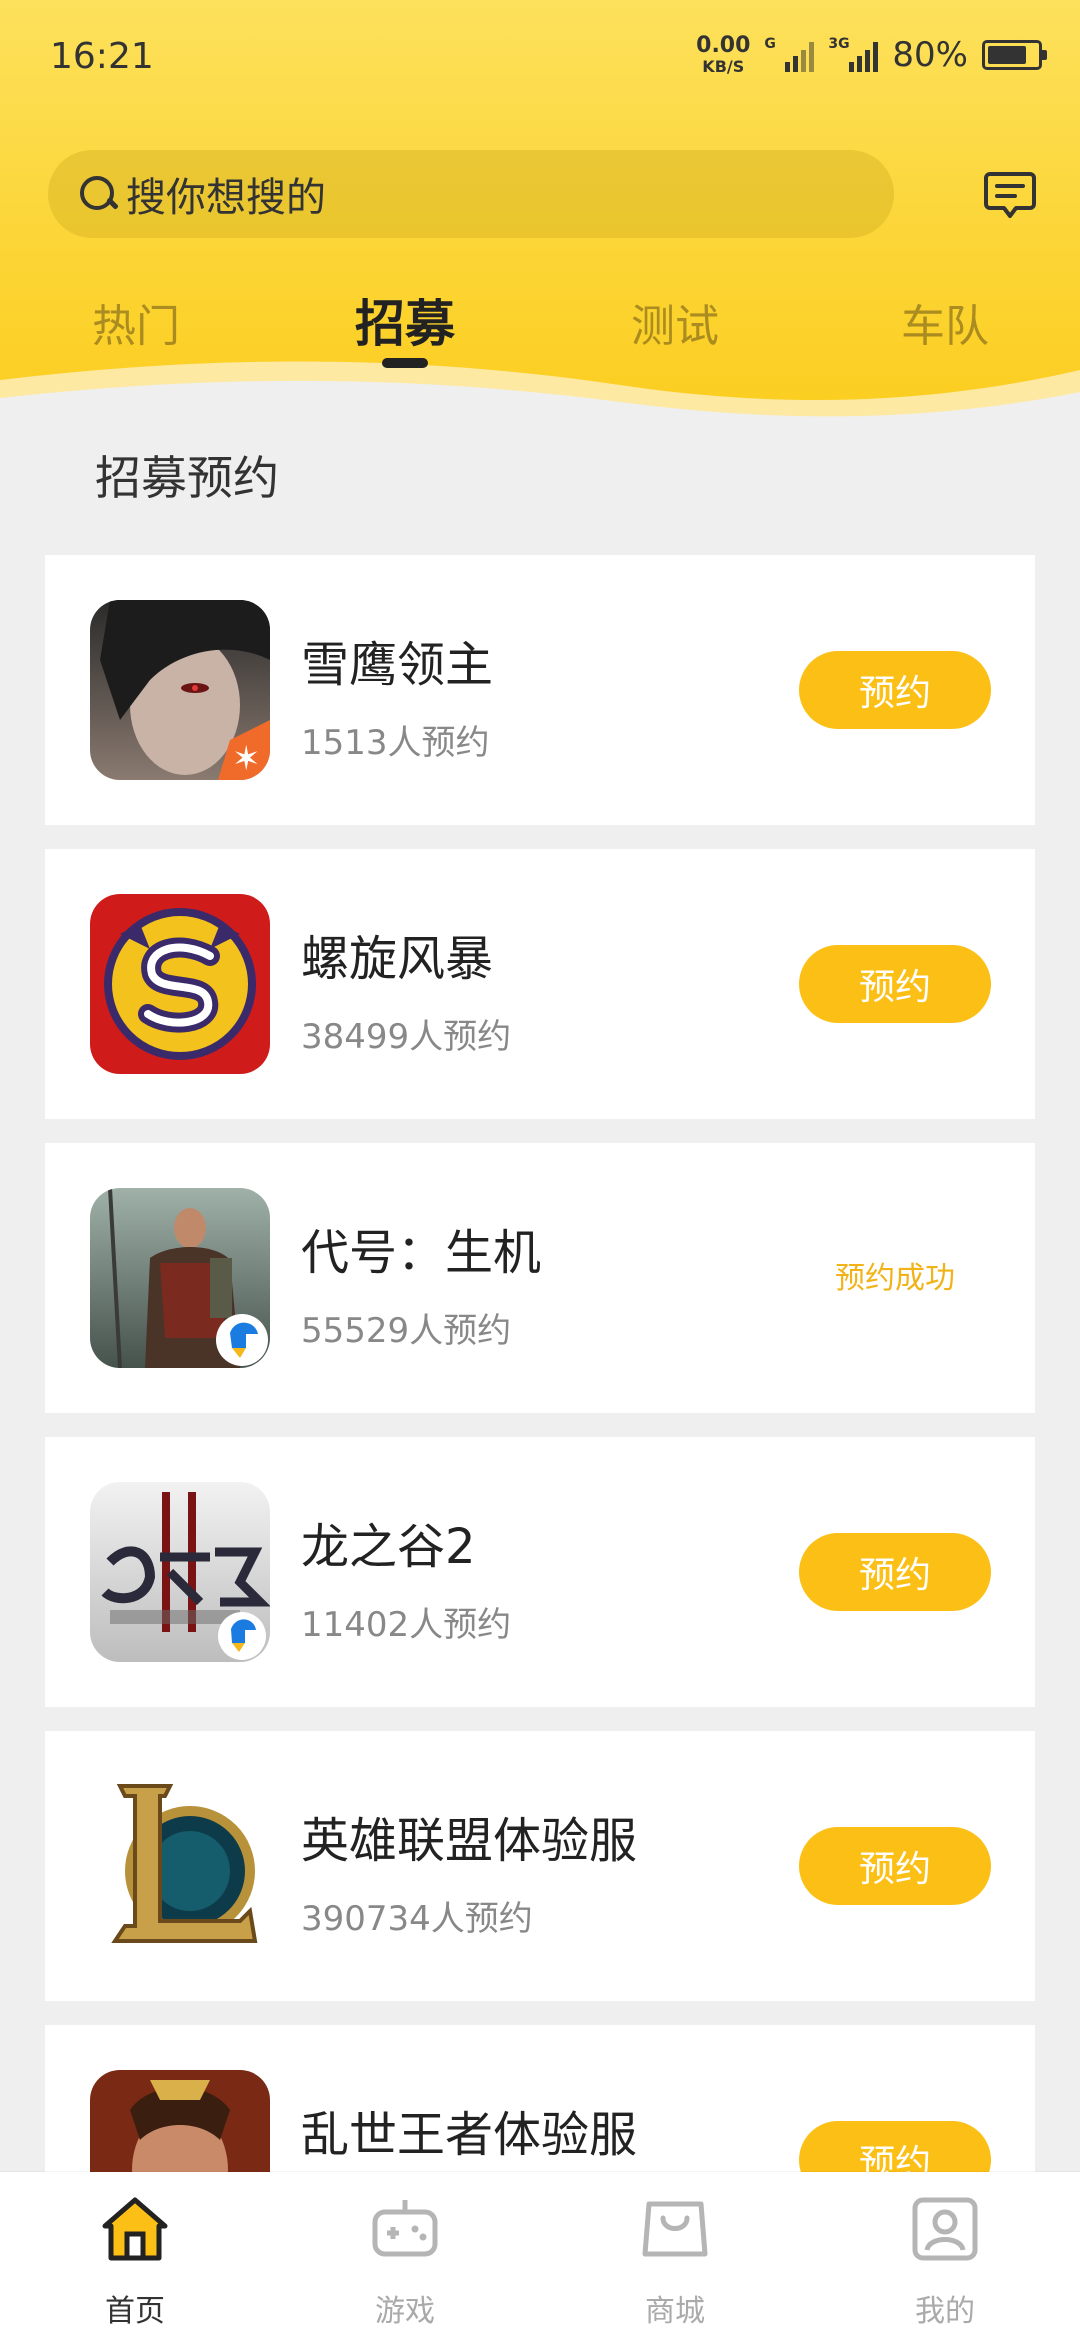 The image size is (1080, 2340). I want to click on nav-home: 首页, so click(135, 2256).